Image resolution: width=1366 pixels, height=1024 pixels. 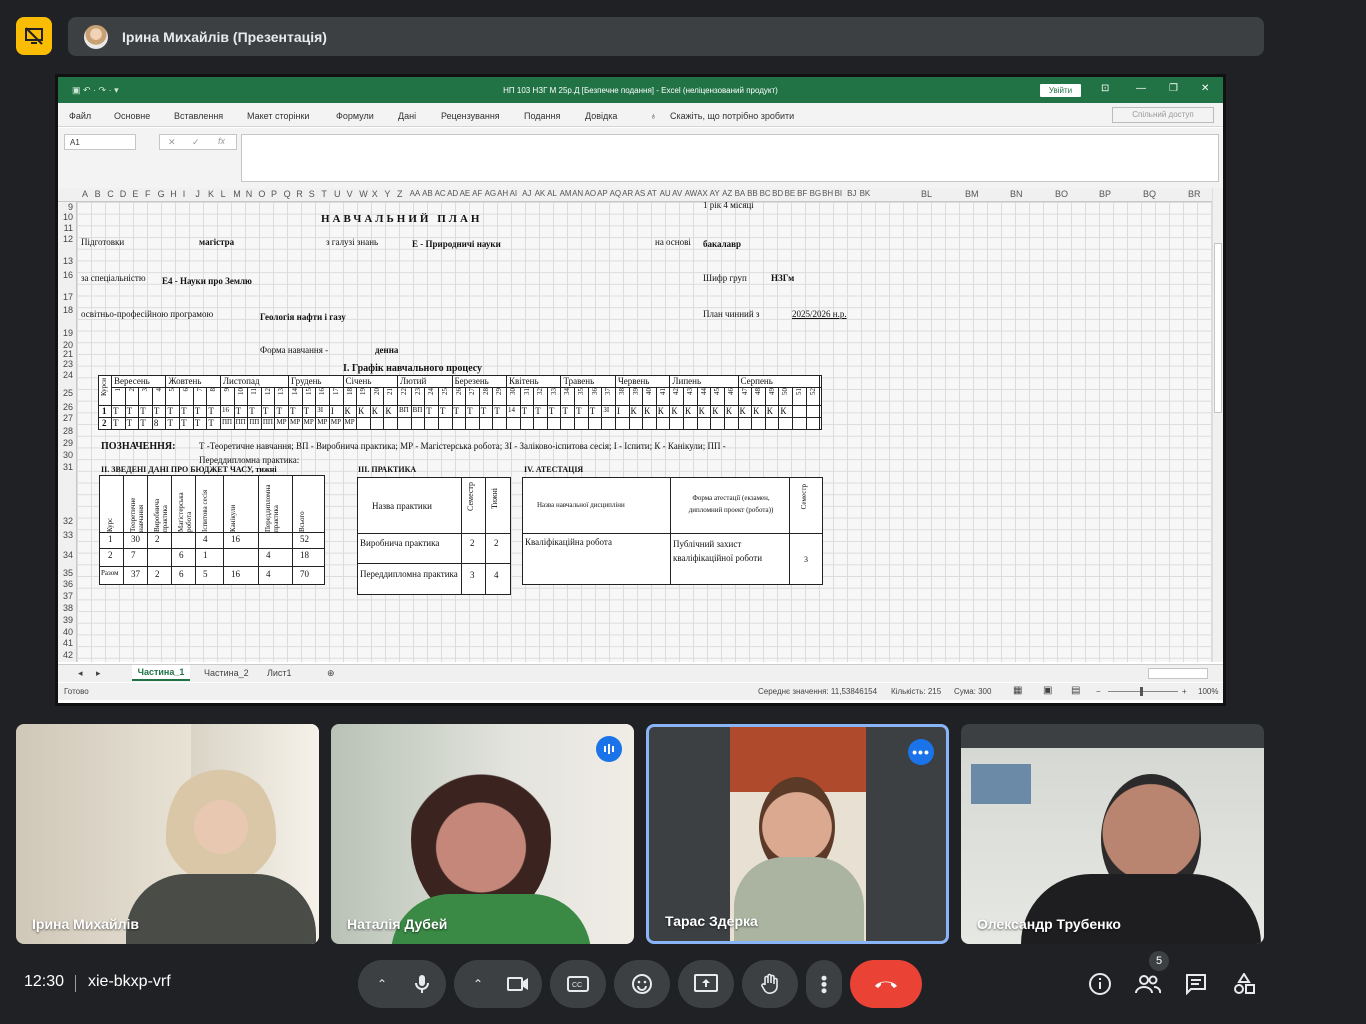 What do you see at coordinates (167, 834) in the screenshot?
I see `participant-tile: Ірина Михайлів` at bounding box center [167, 834].